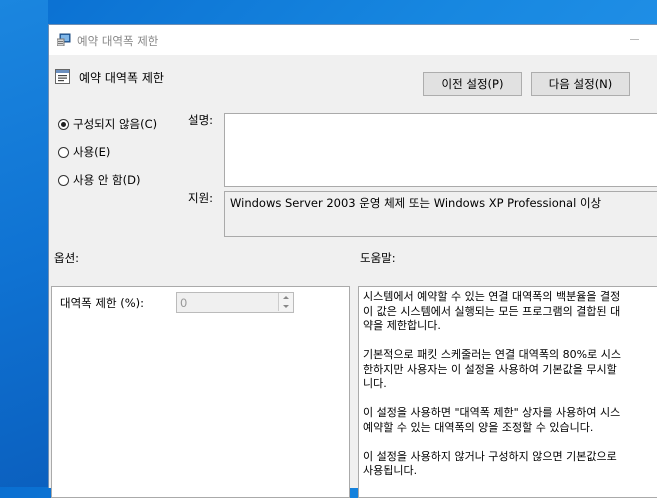 The image size is (657, 498). I want to click on desktop-background, so click(24, 243).